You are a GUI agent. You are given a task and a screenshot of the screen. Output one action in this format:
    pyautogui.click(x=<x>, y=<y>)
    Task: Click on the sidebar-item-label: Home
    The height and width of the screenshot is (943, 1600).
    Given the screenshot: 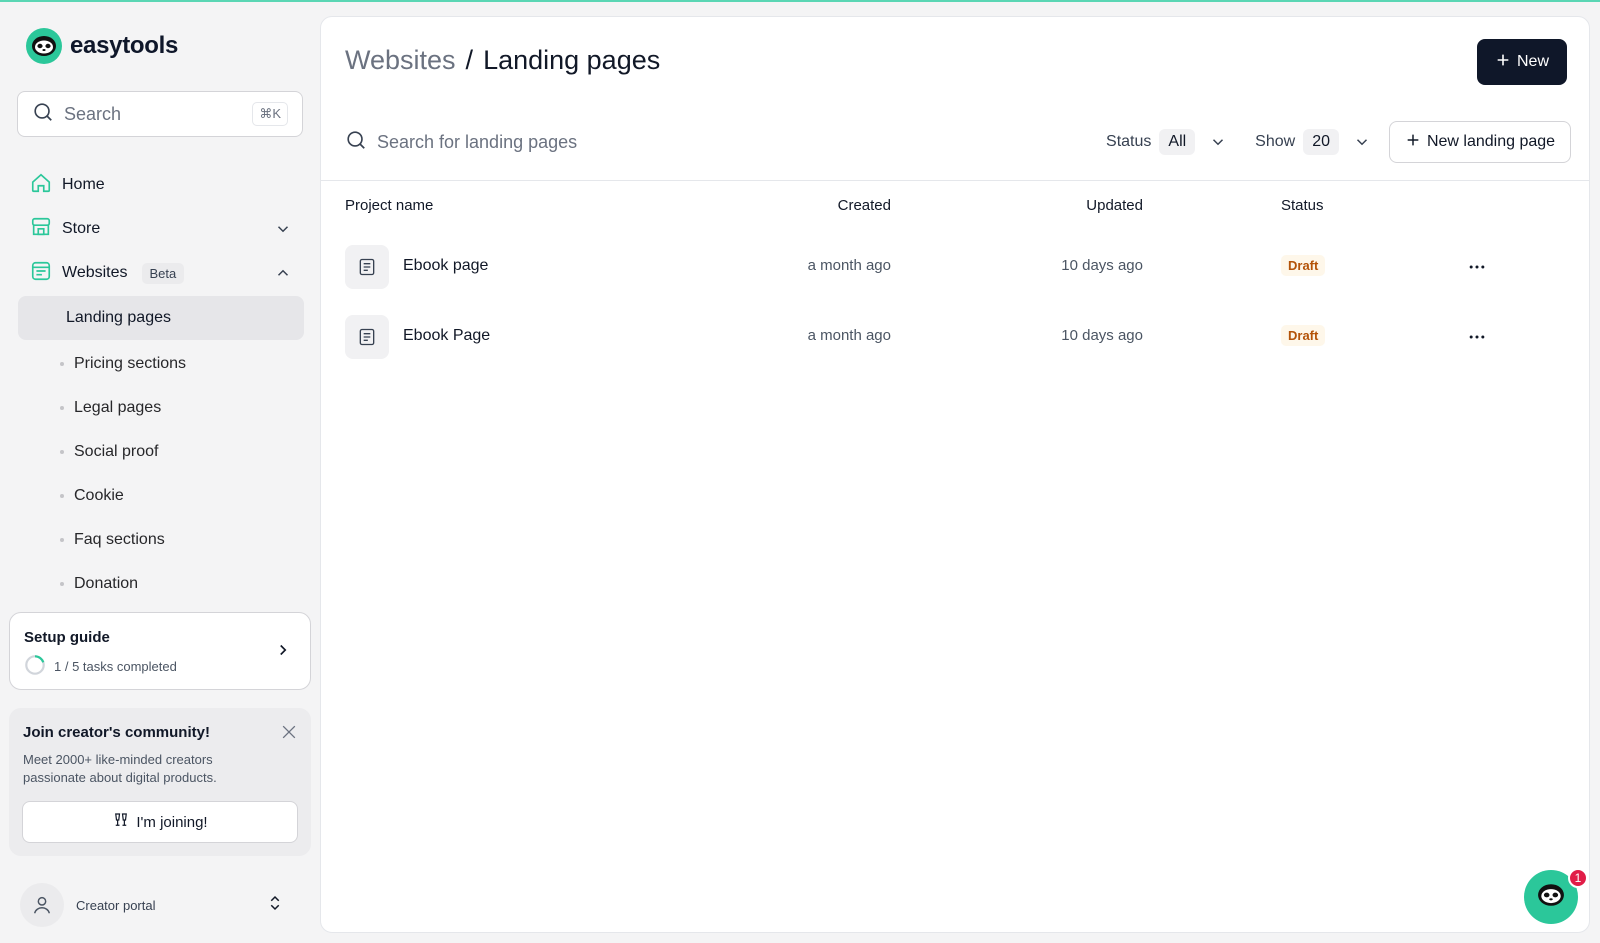 What is the action you would take?
    pyautogui.click(x=83, y=184)
    